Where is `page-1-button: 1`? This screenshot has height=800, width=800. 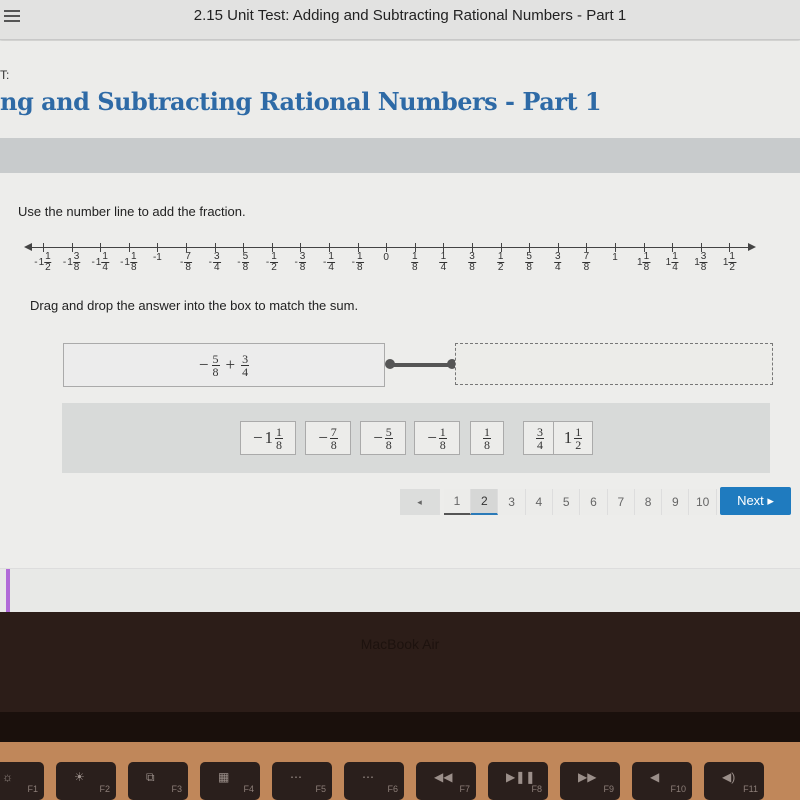 page-1-button: 1 is located at coordinates (457, 502).